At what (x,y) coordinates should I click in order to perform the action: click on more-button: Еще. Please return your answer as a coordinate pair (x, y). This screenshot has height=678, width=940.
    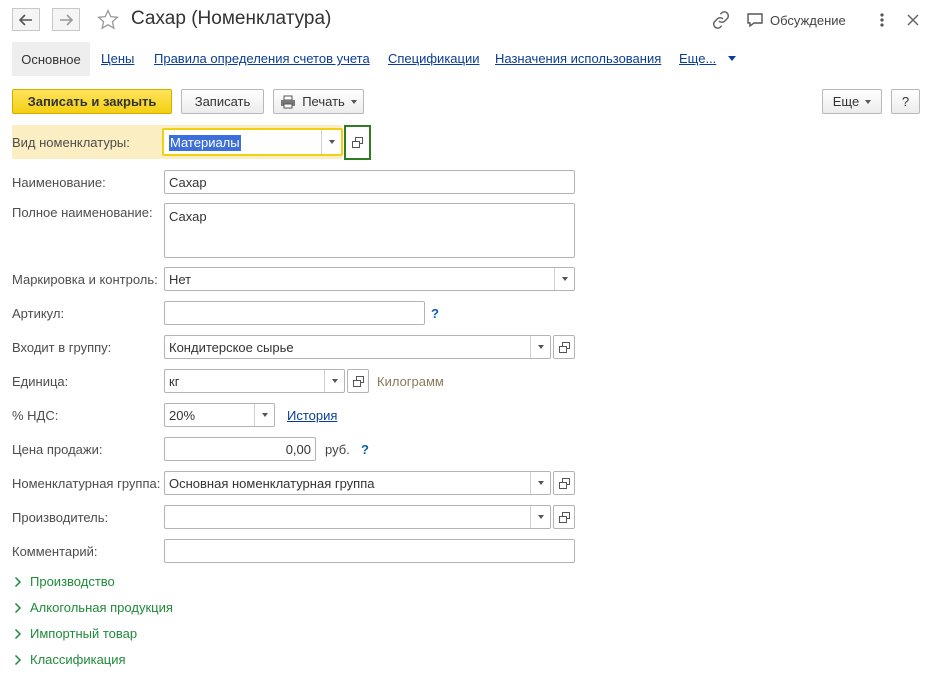
    Looking at the image, I should click on (852, 101).